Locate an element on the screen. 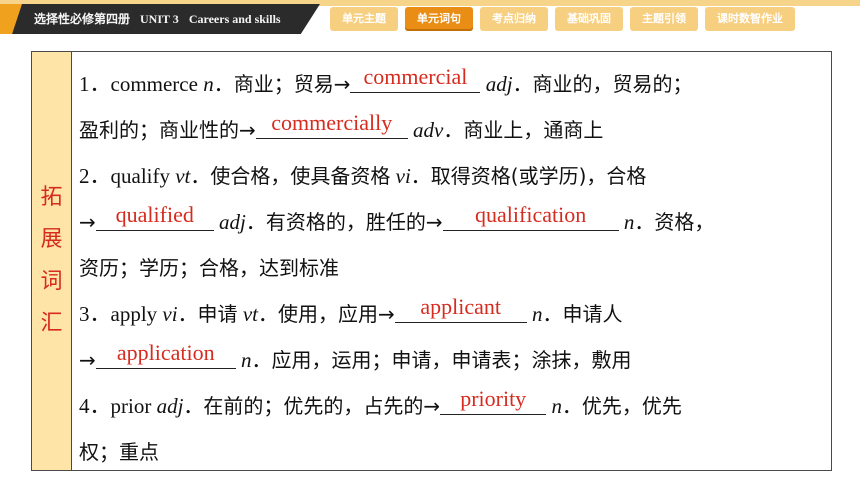  answer-text: qualification is located at coordinates (531, 214).